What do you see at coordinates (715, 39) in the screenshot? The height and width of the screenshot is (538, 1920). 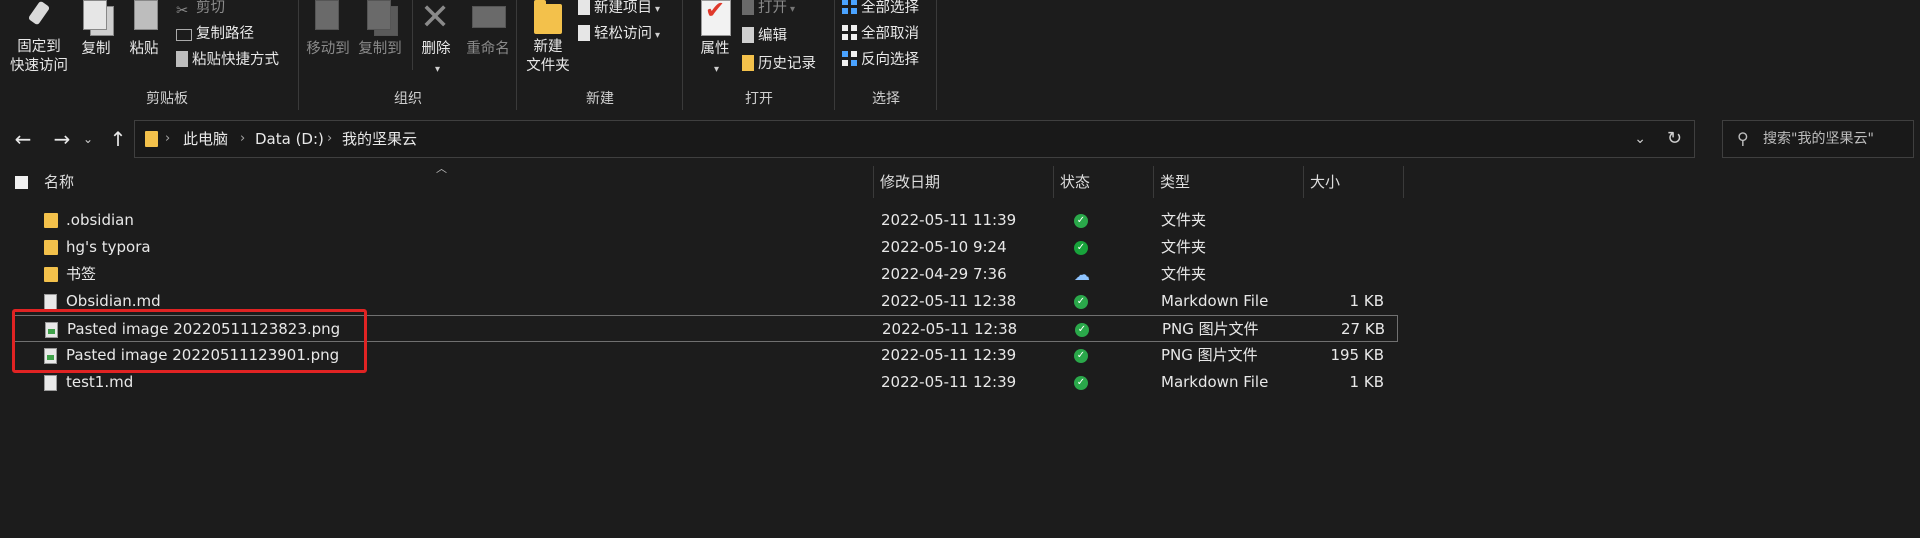 I see `properties-button: 属性▾` at bounding box center [715, 39].